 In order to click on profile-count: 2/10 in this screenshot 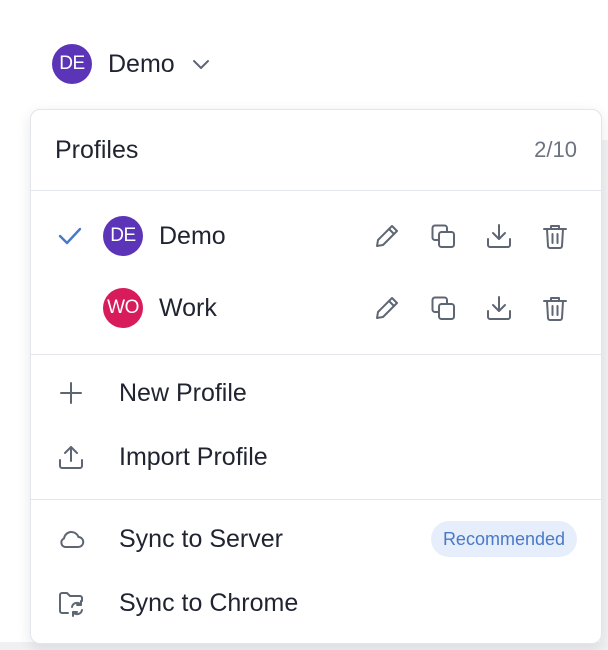, I will do `click(555, 149)`.